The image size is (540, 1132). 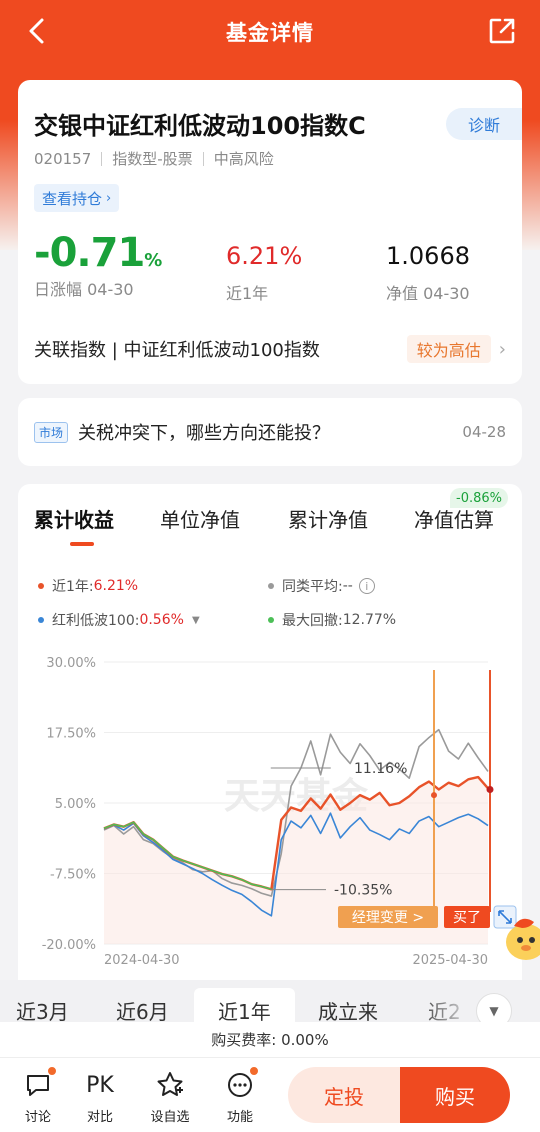 I want to click on page-title: 基金详情, so click(x=270, y=33).